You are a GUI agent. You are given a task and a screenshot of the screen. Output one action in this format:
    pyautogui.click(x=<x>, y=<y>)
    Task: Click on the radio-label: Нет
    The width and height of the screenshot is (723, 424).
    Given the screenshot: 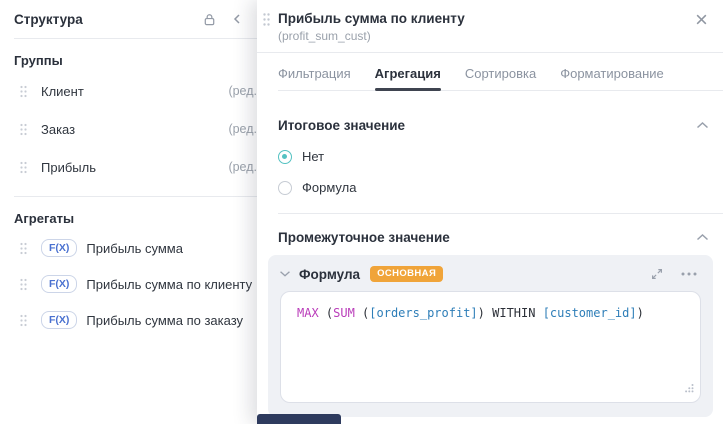 What is the action you would take?
    pyautogui.click(x=313, y=156)
    